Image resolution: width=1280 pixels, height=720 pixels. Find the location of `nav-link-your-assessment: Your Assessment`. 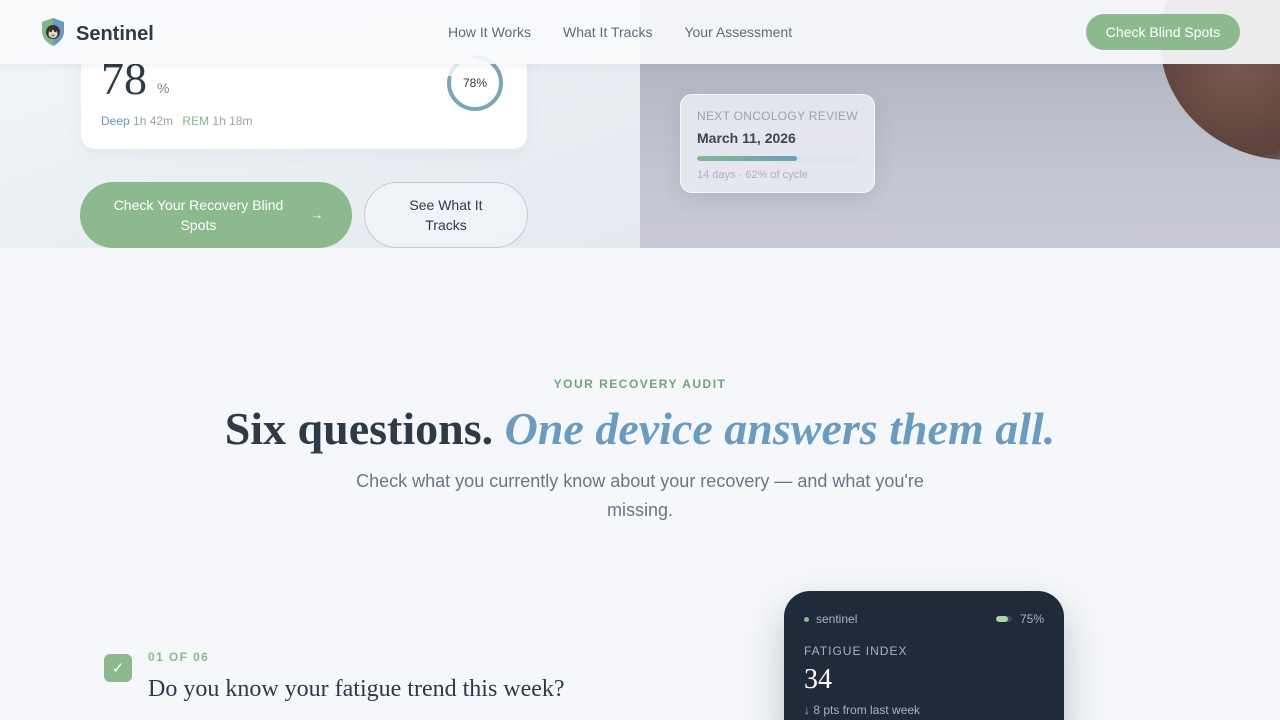

nav-link-your-assessment: Your Assessment is located at coordinates (738, 32).